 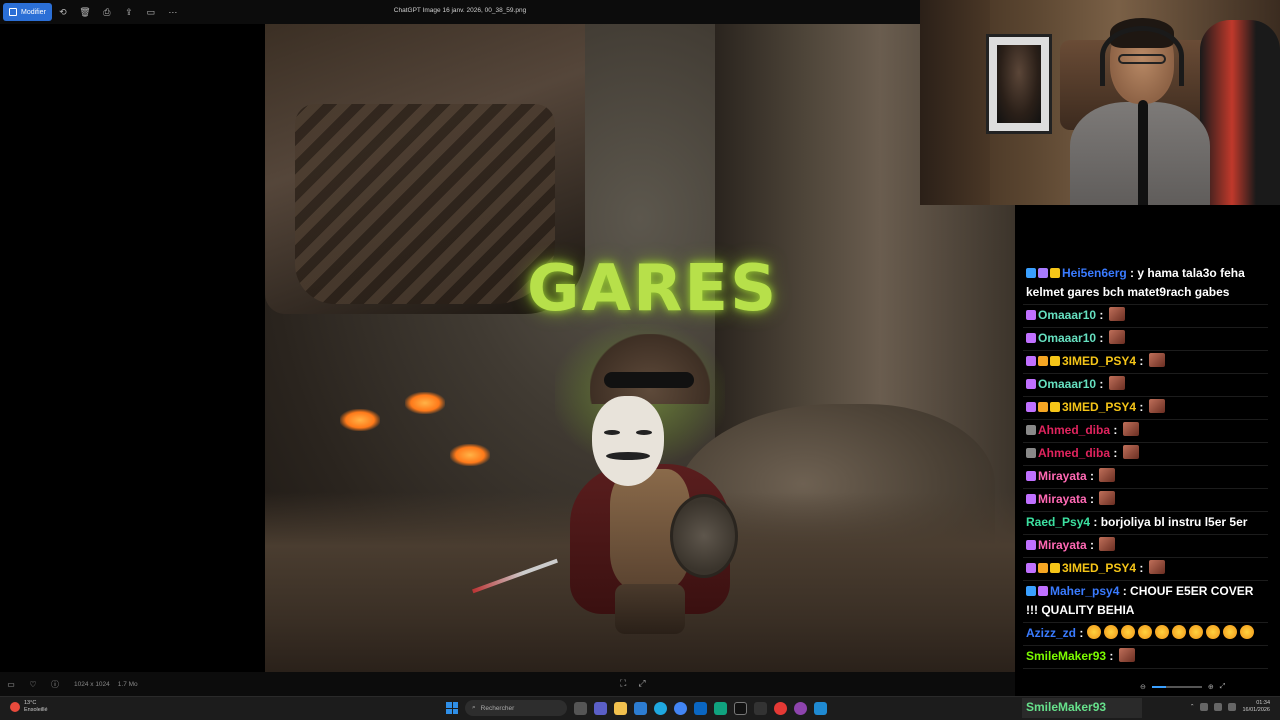 I want to click on viewer-statusbar: ▭ ♡ ⓘ 1024 x 1024 1.7 Mo ⛶ ⤢, so click(x=507, y=684).